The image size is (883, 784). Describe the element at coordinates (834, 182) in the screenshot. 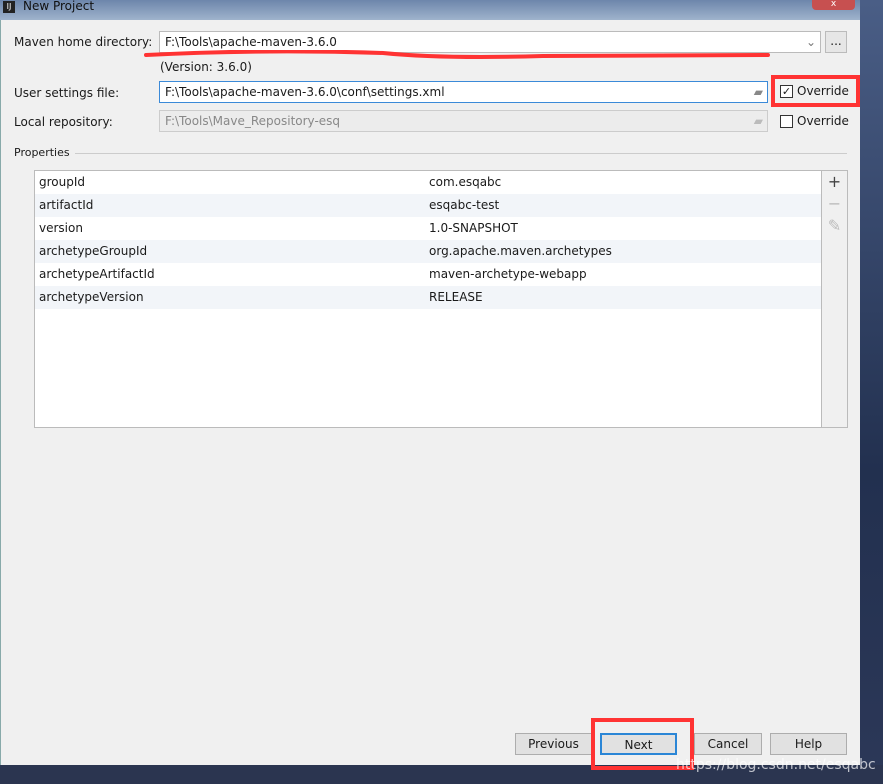

I see `add-icon: +` at that location.